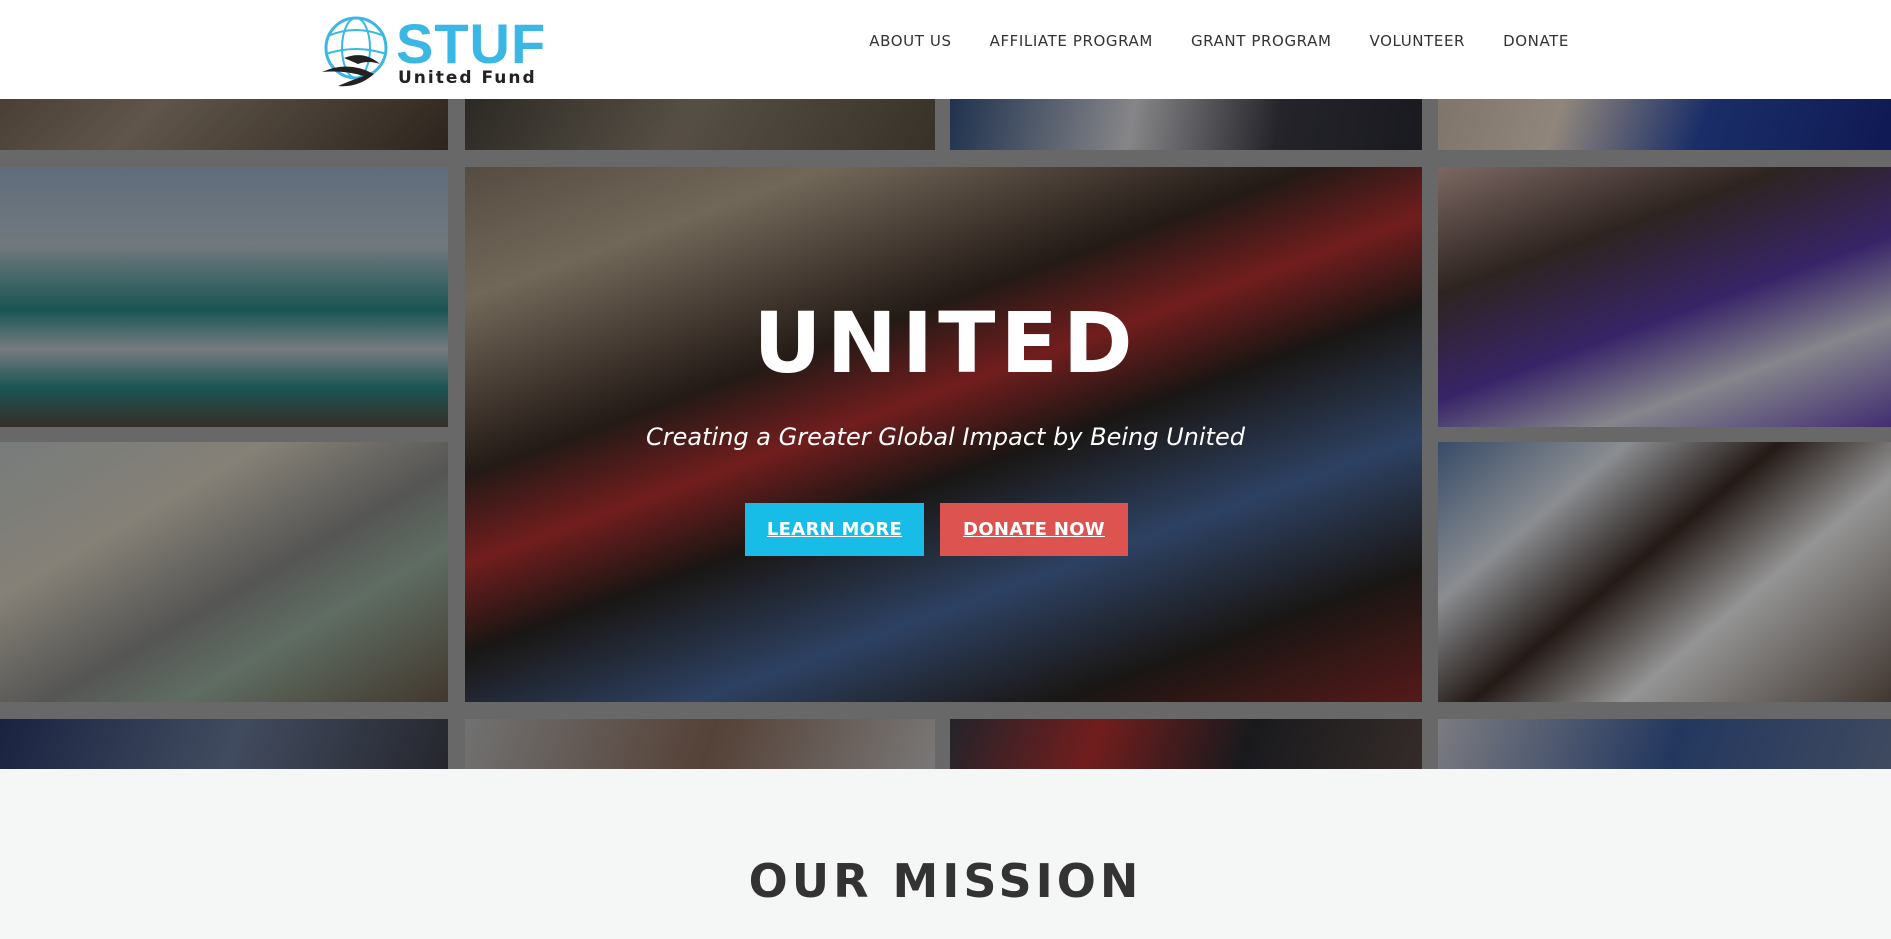  What do you see at coordinates (1526, 41) in the screenshot?
I see `nav-item-donate: DONATE` at bounding box center [1526, 41].